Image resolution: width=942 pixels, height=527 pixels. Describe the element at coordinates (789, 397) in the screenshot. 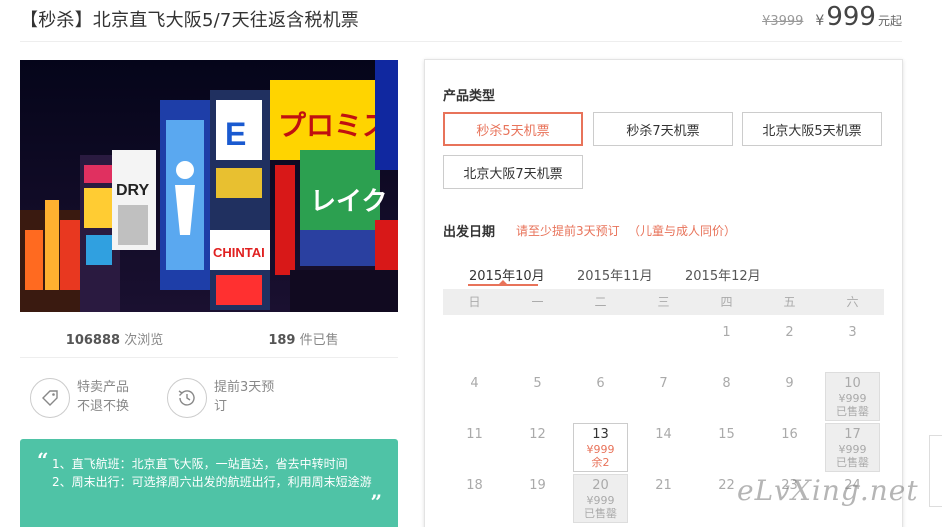

I see `calendar-day-9: 9` at that location.